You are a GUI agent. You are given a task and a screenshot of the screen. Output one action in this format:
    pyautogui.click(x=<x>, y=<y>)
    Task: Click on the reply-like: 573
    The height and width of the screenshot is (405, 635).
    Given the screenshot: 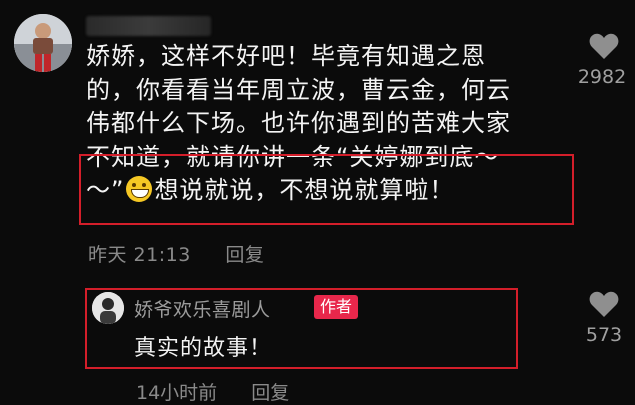 What is the action you would take?
    pyautogui.click(x=604, y=318)
    